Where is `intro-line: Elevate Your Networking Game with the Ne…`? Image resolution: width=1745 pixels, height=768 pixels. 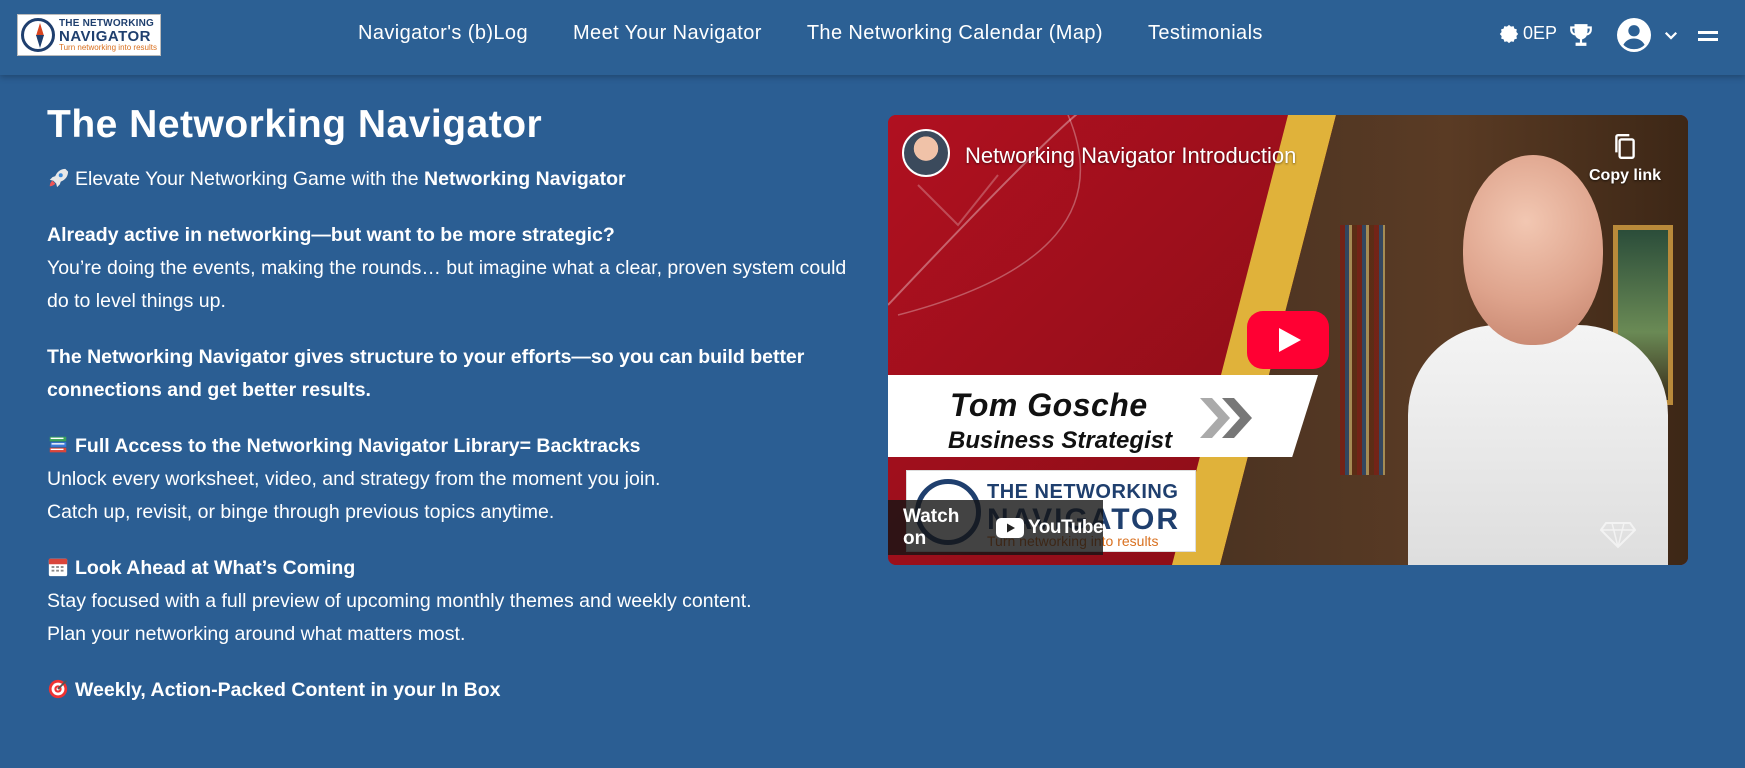
intro-line: Elevate Your Networking Game with the Ne… is located at coordinates (457, 179).